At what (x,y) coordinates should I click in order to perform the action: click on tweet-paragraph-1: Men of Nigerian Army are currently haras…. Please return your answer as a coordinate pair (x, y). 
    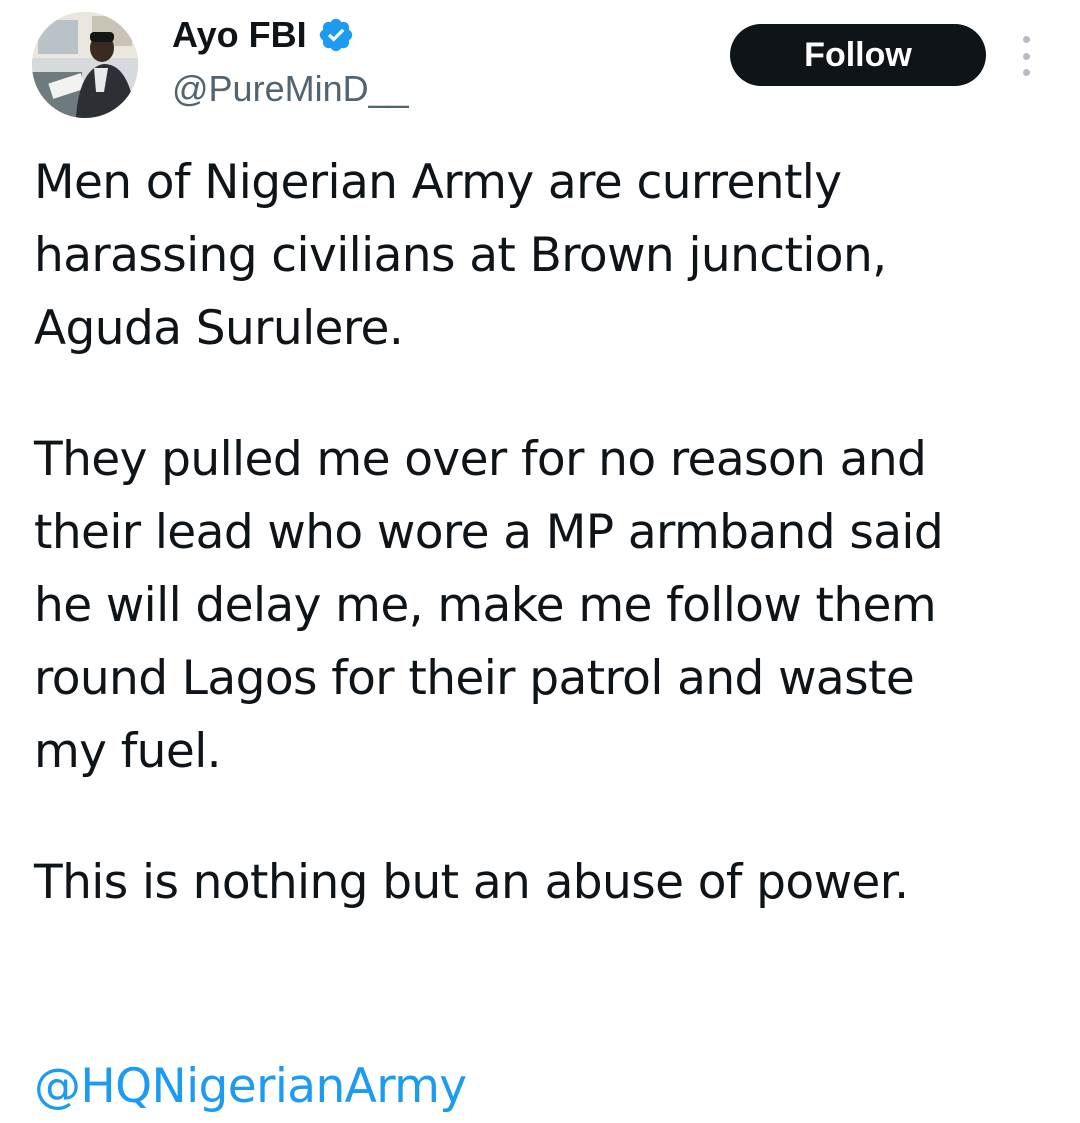
    Looking at the image, I should click on (460, 255).